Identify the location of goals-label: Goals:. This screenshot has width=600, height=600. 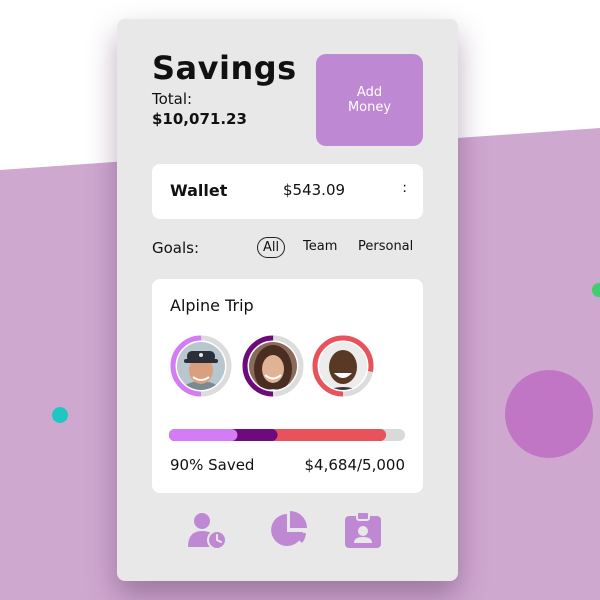
(176, 248).